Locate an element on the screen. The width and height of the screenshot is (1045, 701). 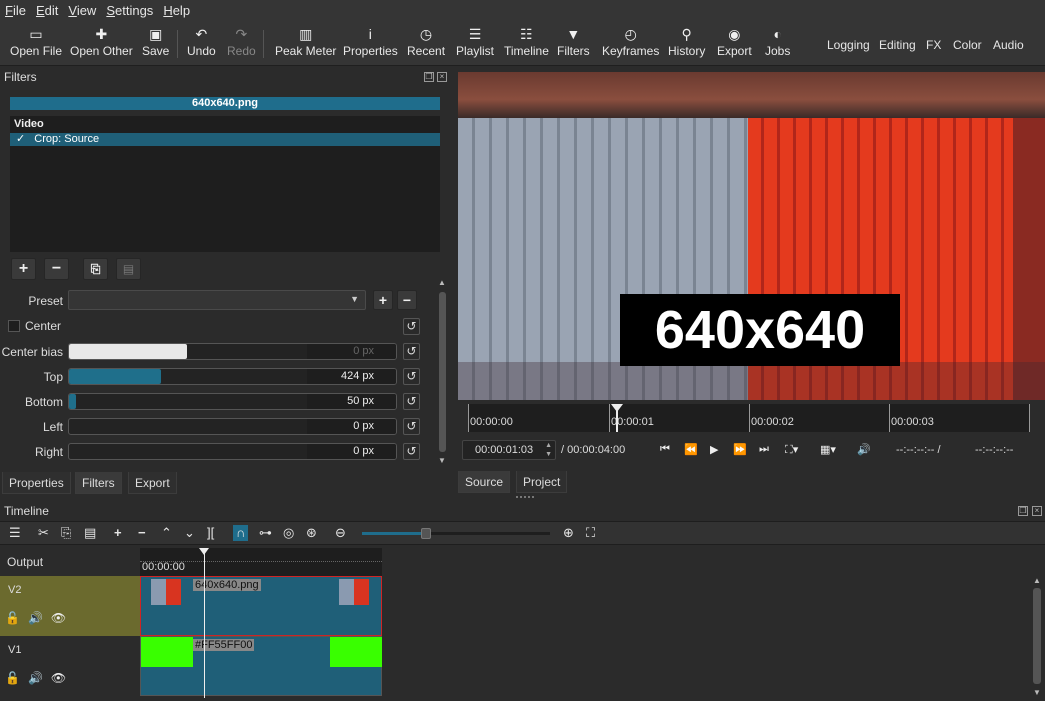
add-filter-button: + is located at coordinates (23, 269).